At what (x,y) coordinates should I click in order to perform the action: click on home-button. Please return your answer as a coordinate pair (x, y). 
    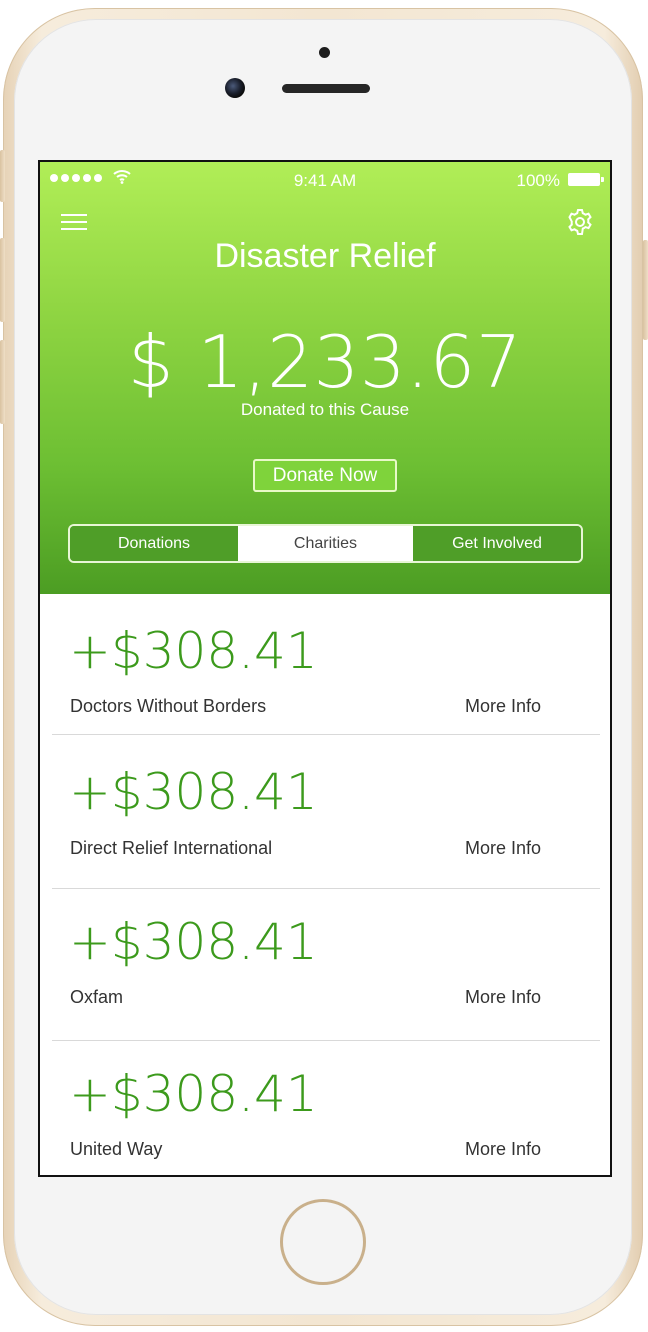
    Looking at the image, I should click on (323, 1242).